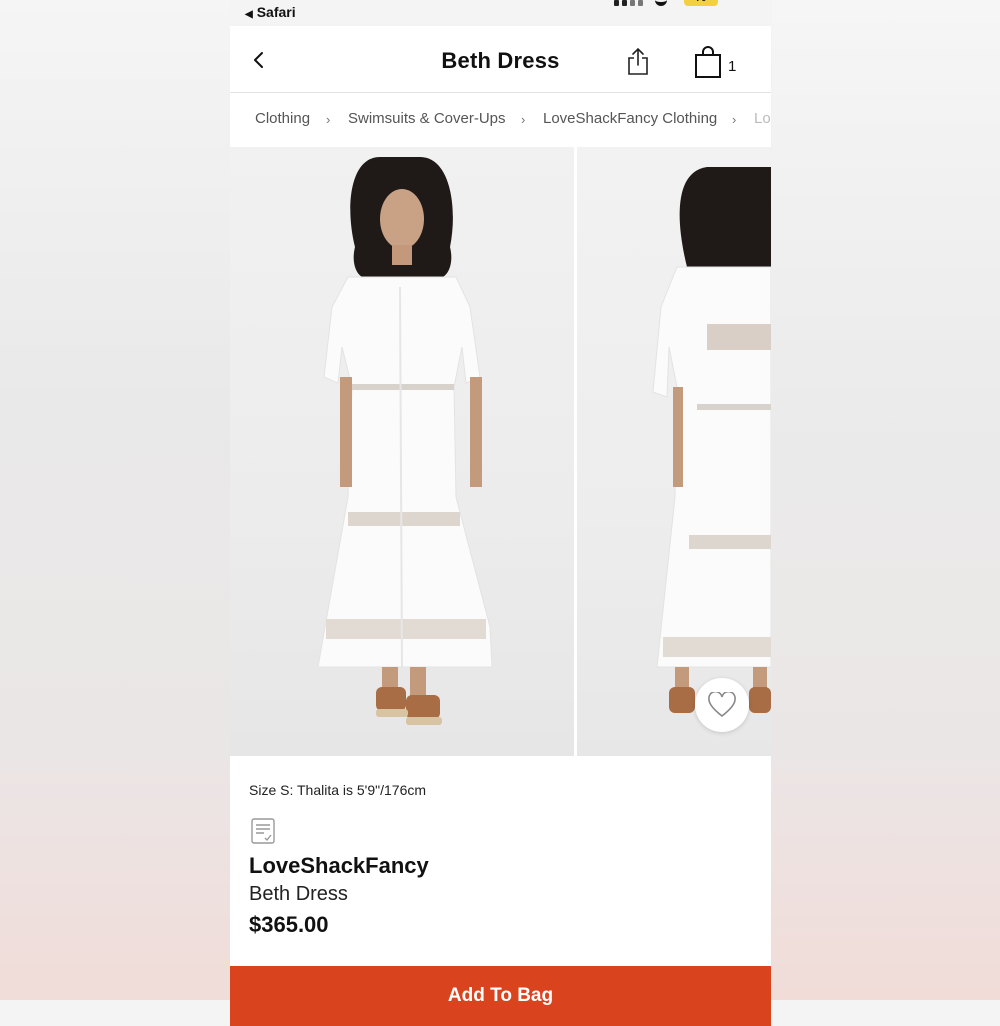 This screenshot has width=1000, height=1026. What do you see at coordinates (701, 3) in the screenshot?
I see `battery-icon: 70` at bounding box center [701, 3].